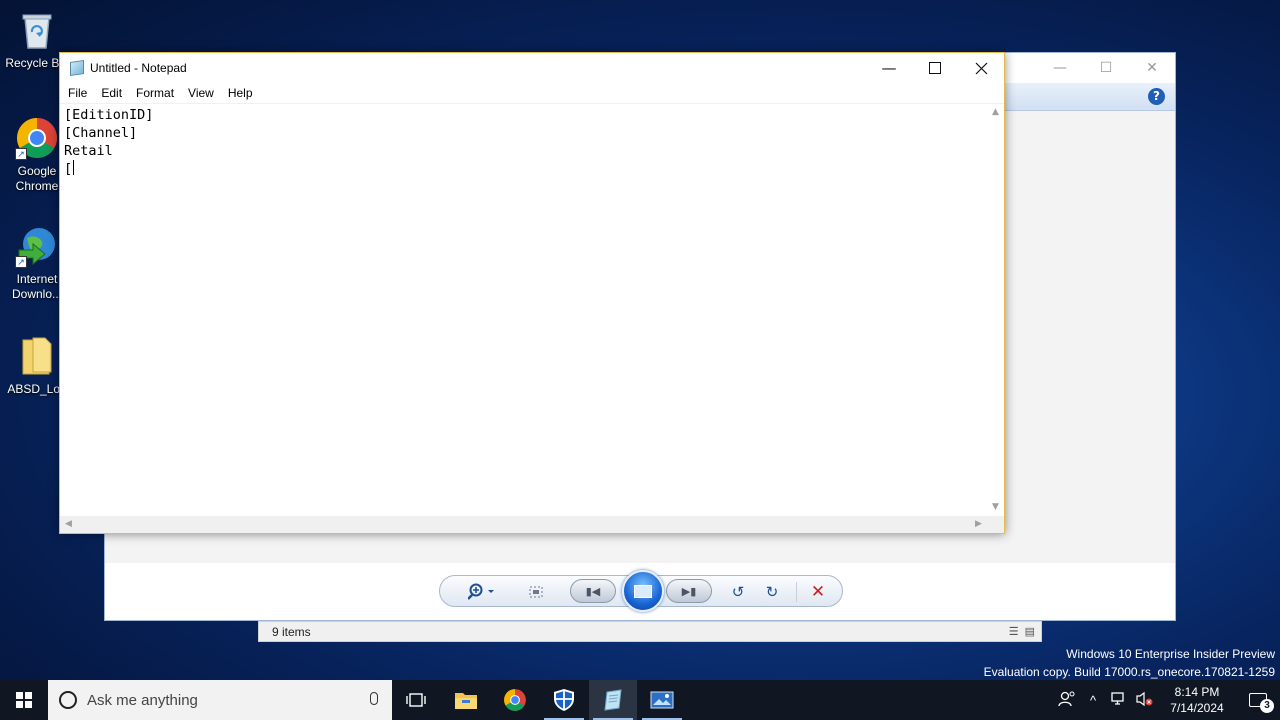  What do you see at coordinates (101, 133) in the screenshot?
I see `text-line: [Channel]` at bounding box center [101, 133].